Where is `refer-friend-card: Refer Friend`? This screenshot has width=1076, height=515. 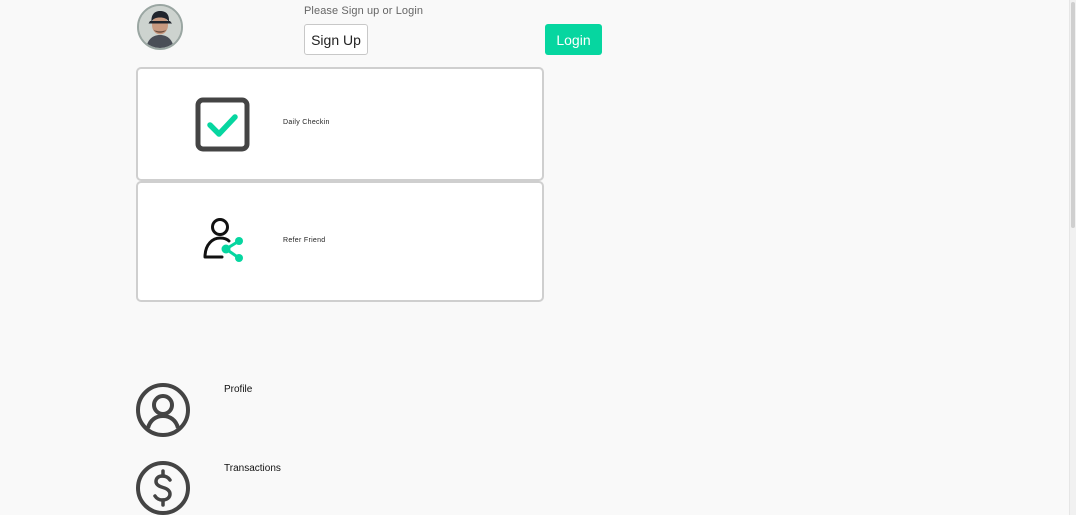 refer-friend-card: Refer Friend is located at coordinates (340, 241).